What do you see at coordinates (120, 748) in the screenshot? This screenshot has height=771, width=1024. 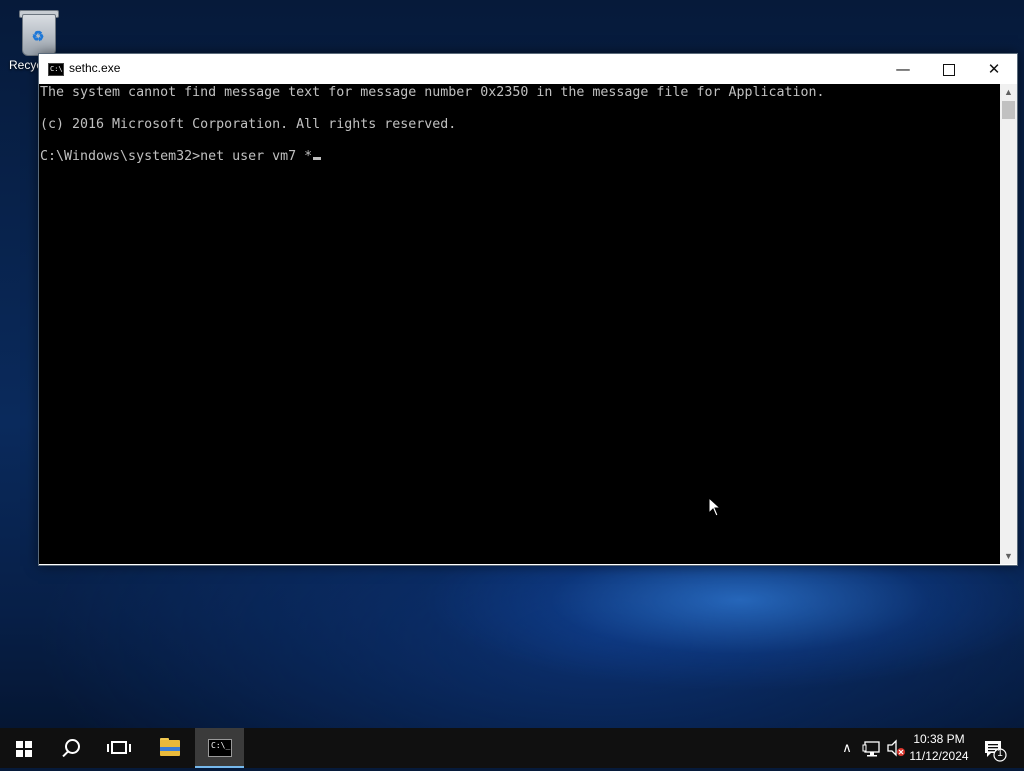 I see `task-view-button` at bounding box center [120, 748].